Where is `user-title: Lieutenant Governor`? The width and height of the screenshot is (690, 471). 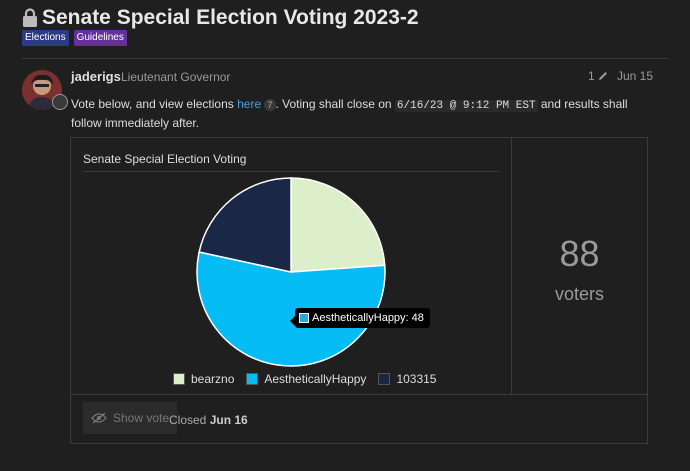
user-title: Lieutenant Governor is located at coordinates (176, 77).